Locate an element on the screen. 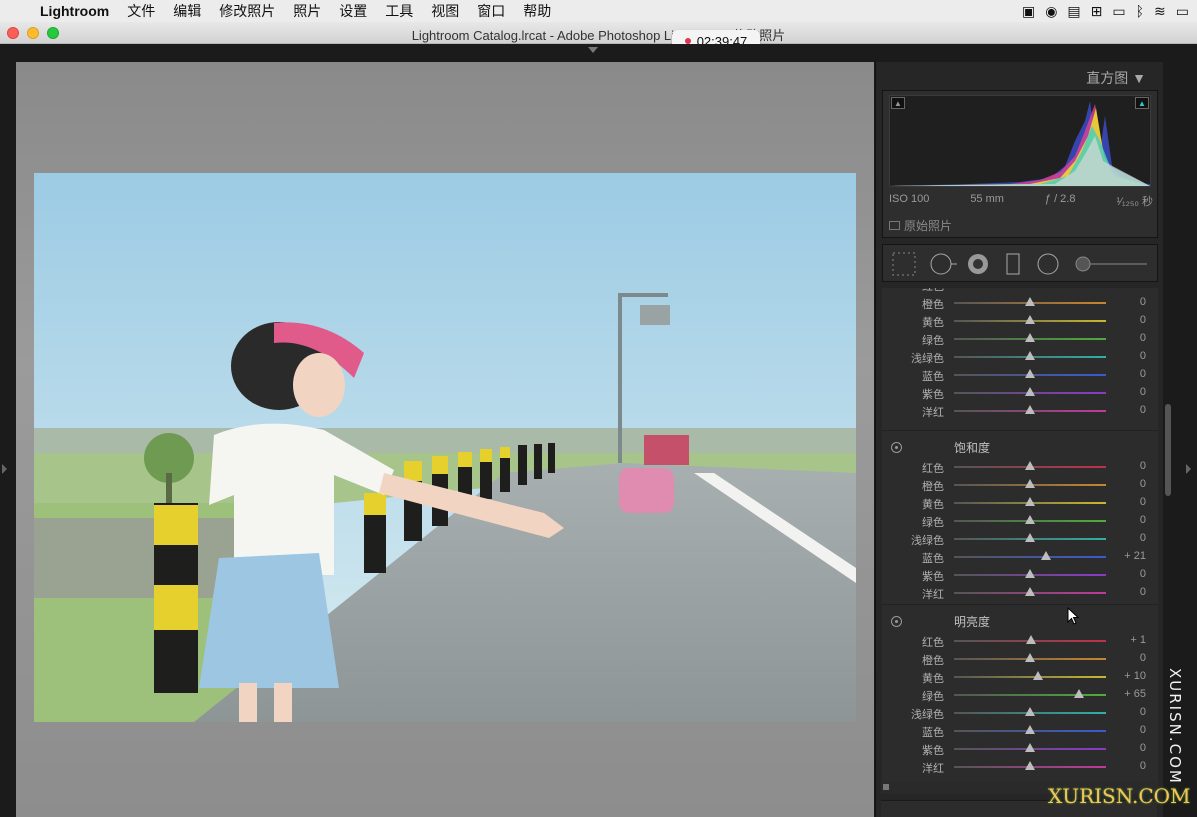 The height and width of the screenshot is (817, 1197). wifi-icon: ≋ is located at coordinates (1160, 11).